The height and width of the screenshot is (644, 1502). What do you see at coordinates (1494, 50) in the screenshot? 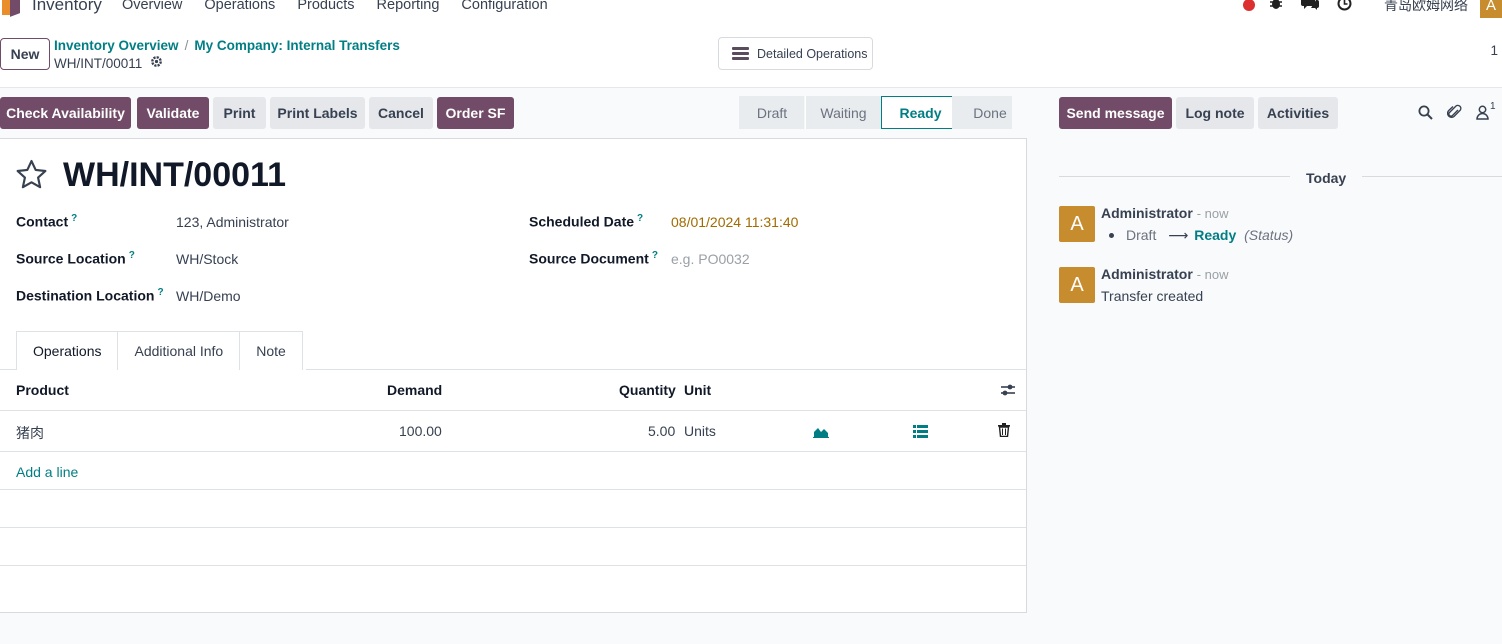
I see `pager-value: 1` at bounding box center [1494, 50].